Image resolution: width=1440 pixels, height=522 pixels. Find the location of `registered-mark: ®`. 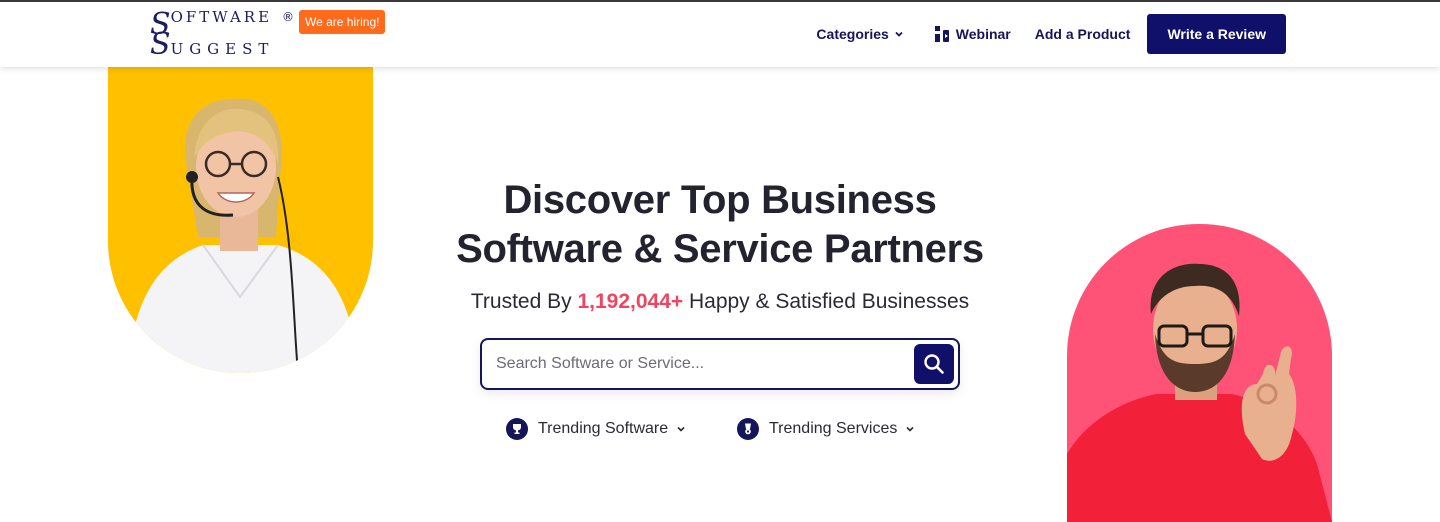

registered-mark: ® is located at coordinates (288, 17).